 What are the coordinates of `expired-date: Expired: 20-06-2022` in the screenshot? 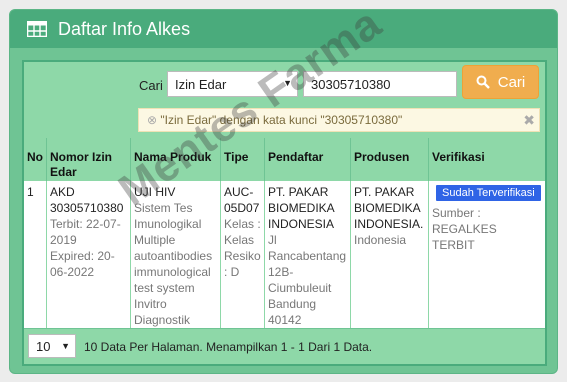 It's located at (82, 264).